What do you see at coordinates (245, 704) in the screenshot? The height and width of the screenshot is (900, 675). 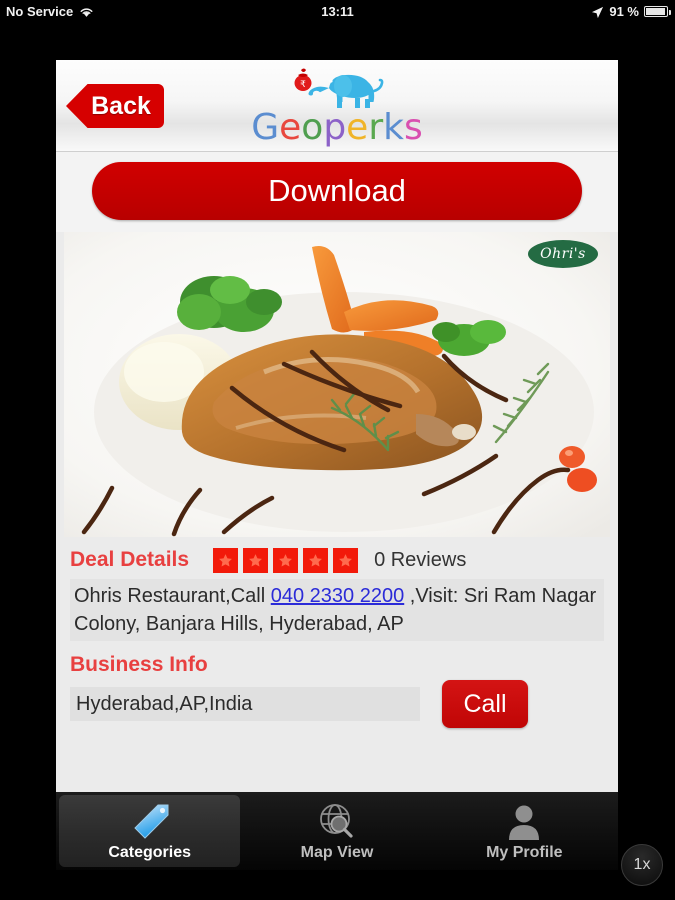 I see `business-location-field: Hyderabad,AP,India` at bounding box center [245, 704].